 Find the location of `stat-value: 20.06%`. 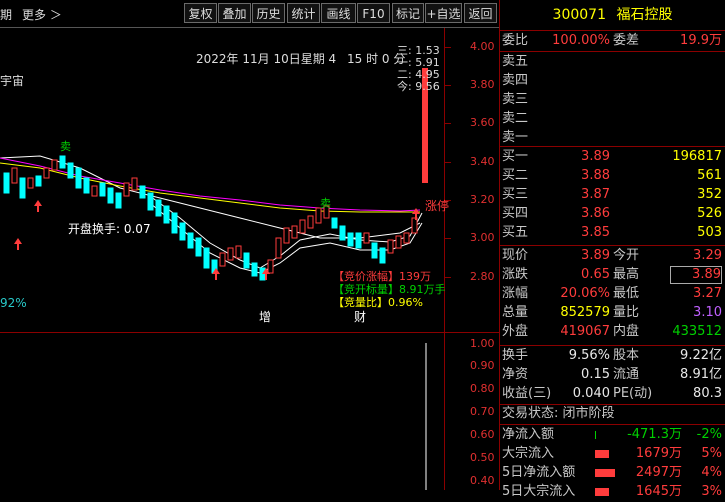

stat-value: 20.06% is located at coordinates (585, 293).